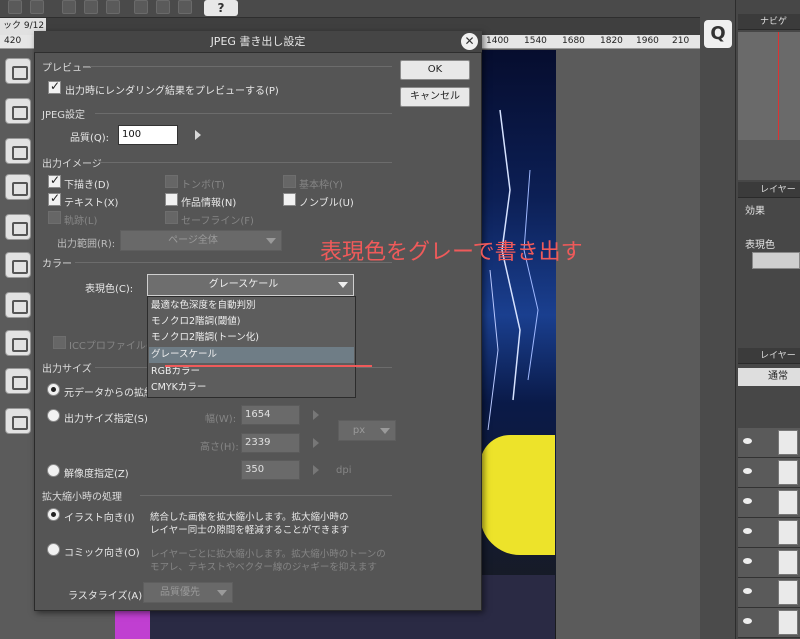  Describe the element at coordinates (718, 34) in the screenshot. I see `quick-access-button: Q` at that location.